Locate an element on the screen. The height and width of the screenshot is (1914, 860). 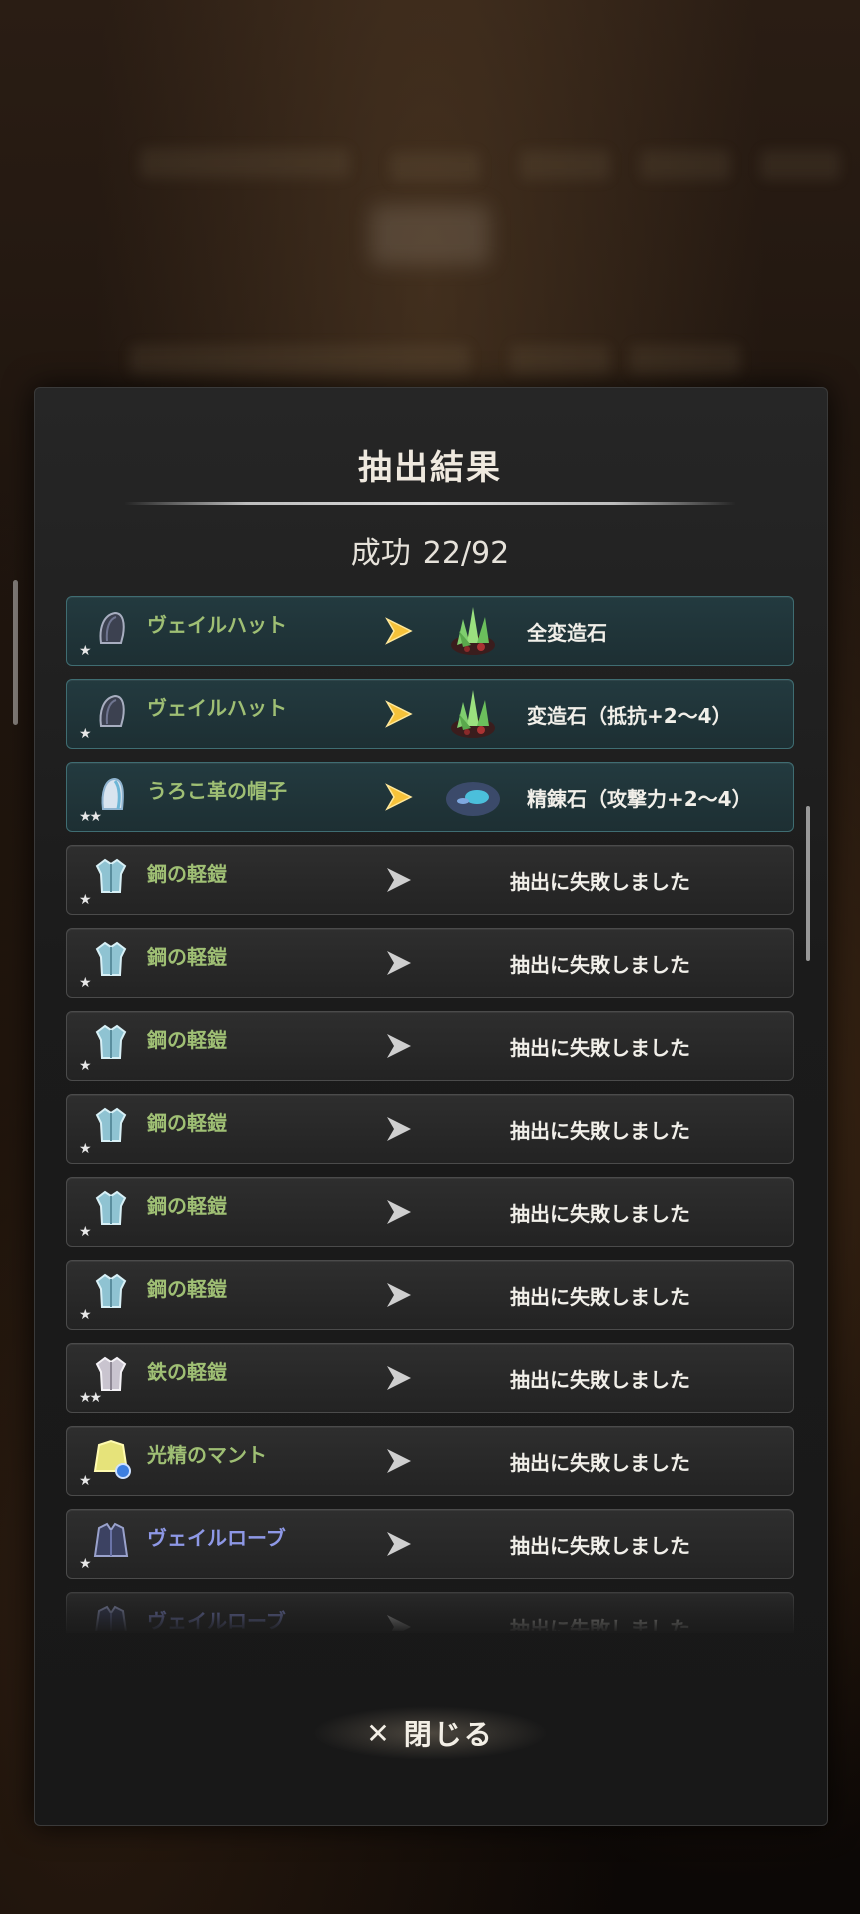
result-item-name: 全変造石 is located at coordinates (567, 633).